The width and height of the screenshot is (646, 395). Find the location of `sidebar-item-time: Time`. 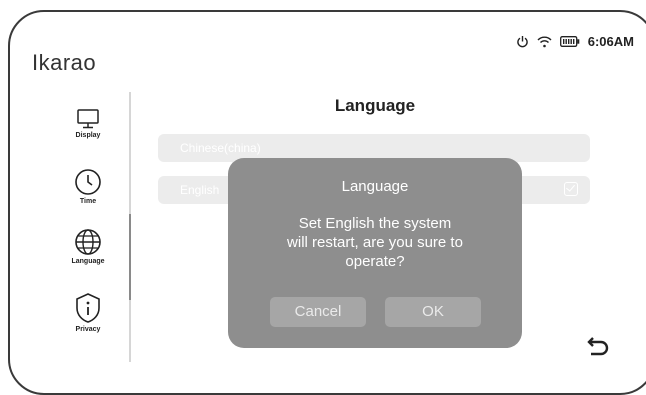

sidebar-item-time: Time is located at coordinates (88, 186).